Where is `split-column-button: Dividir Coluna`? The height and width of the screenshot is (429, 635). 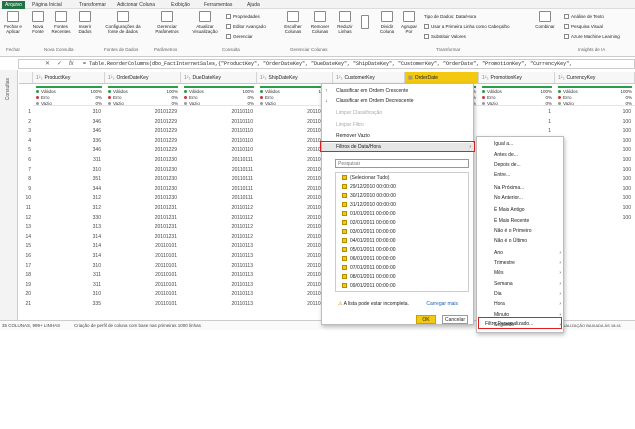 split-column-button: Dividir Coluna is located at coordinates (387, 22).